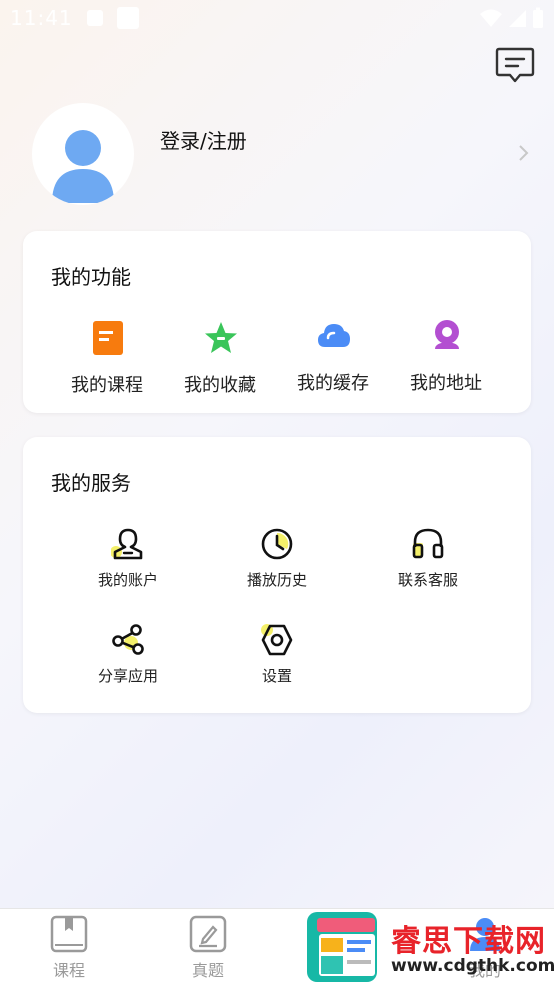 The image size is (554, 984). I want to click on signal-icon, so click(517, 18).